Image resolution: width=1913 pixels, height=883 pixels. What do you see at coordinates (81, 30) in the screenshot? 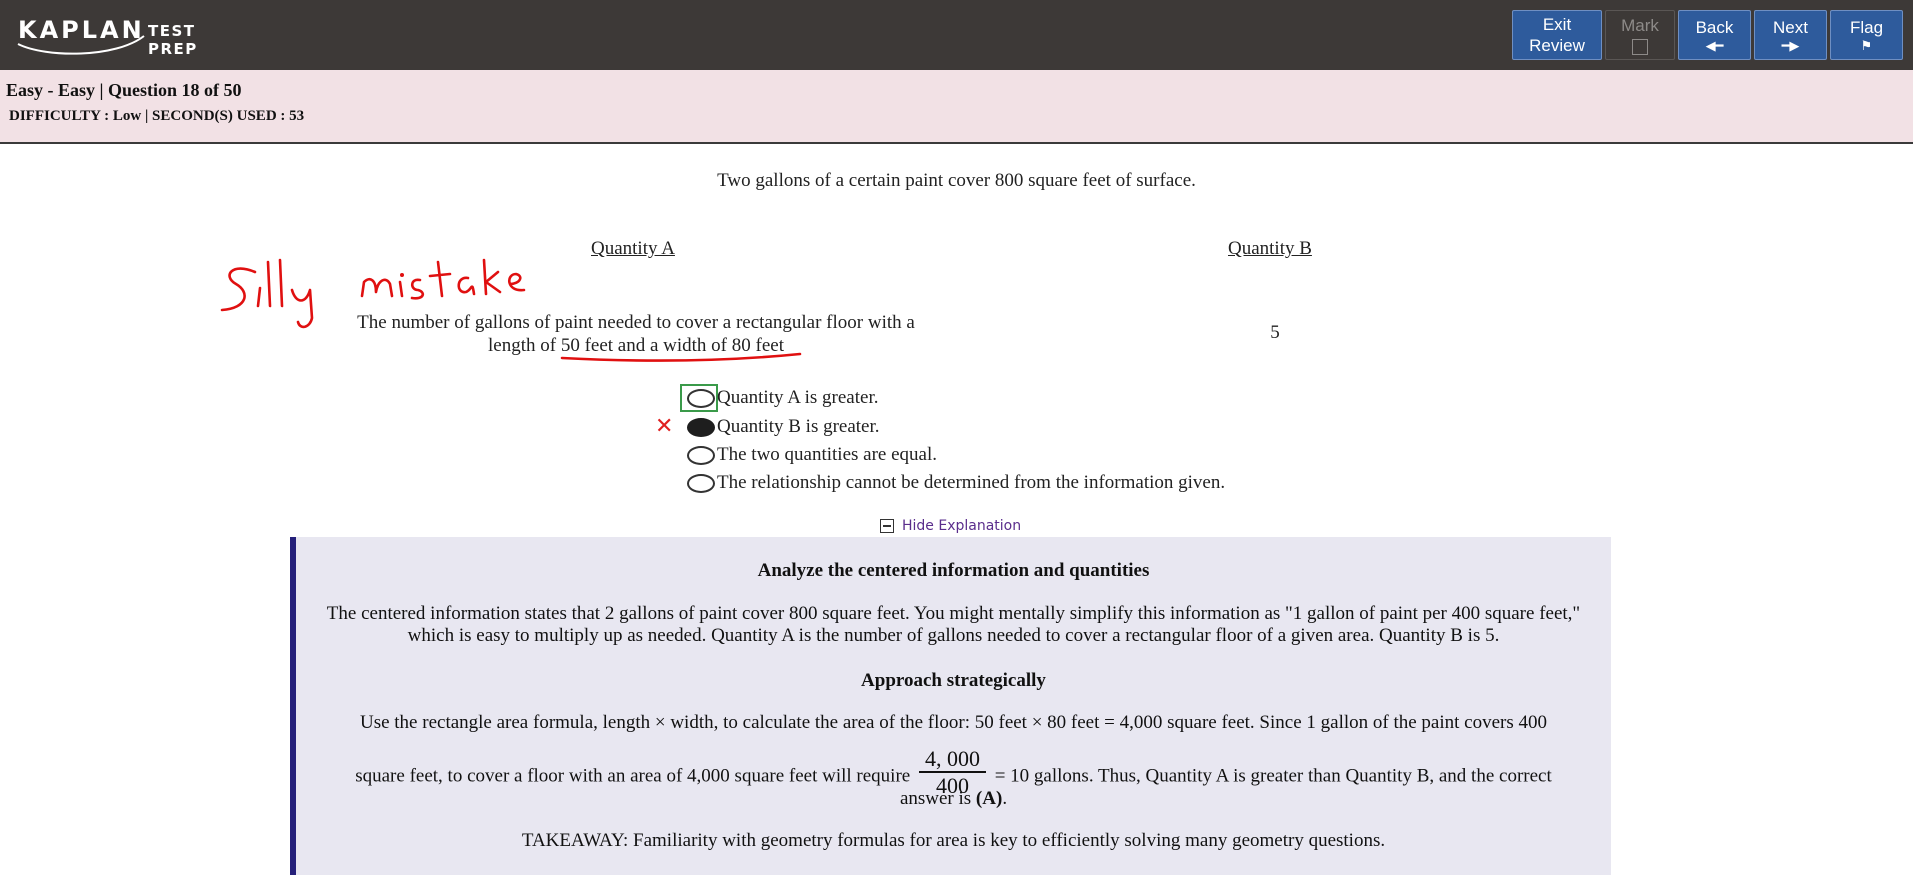
I see `logo-wordmark: KAPLAN` at bounding box center [81, 30].